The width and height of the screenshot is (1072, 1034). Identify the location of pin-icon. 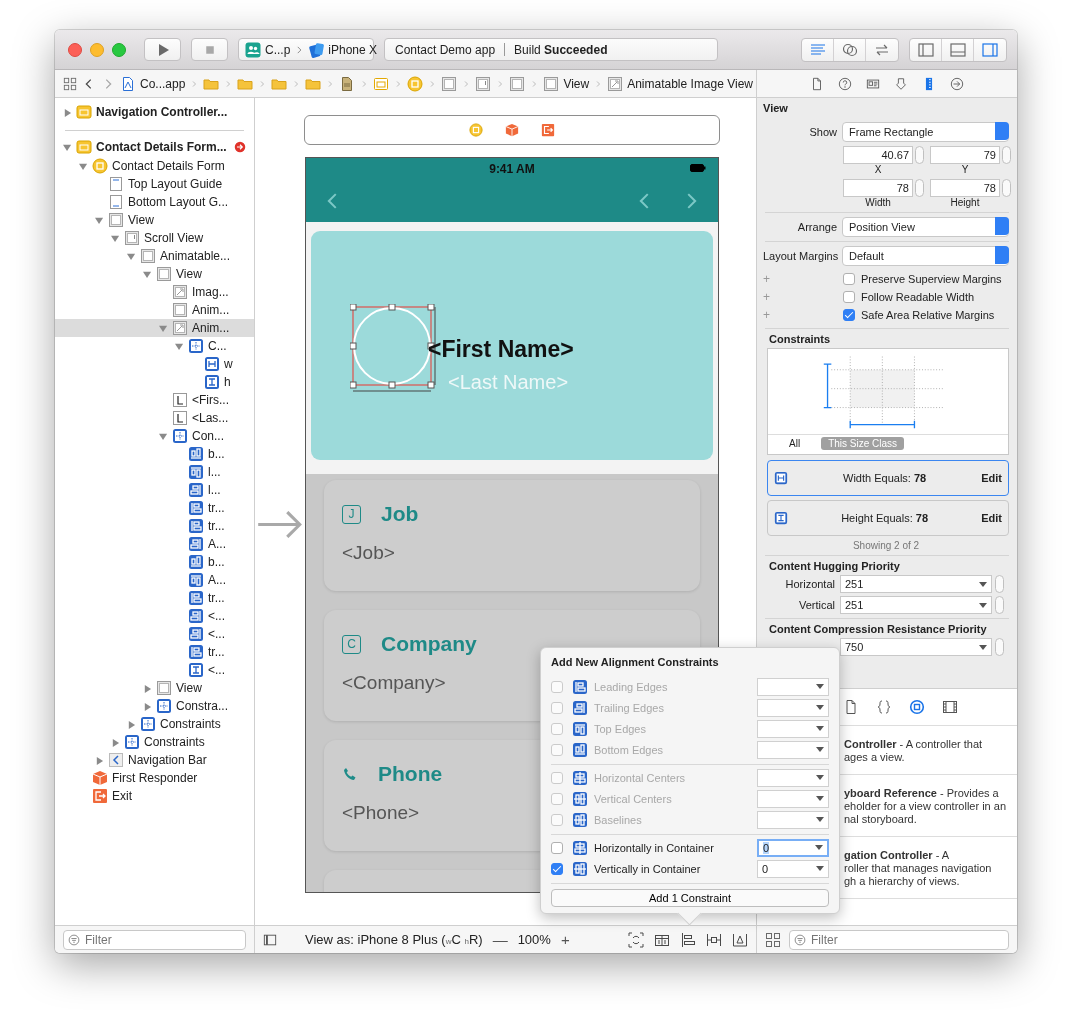
(714, 939).